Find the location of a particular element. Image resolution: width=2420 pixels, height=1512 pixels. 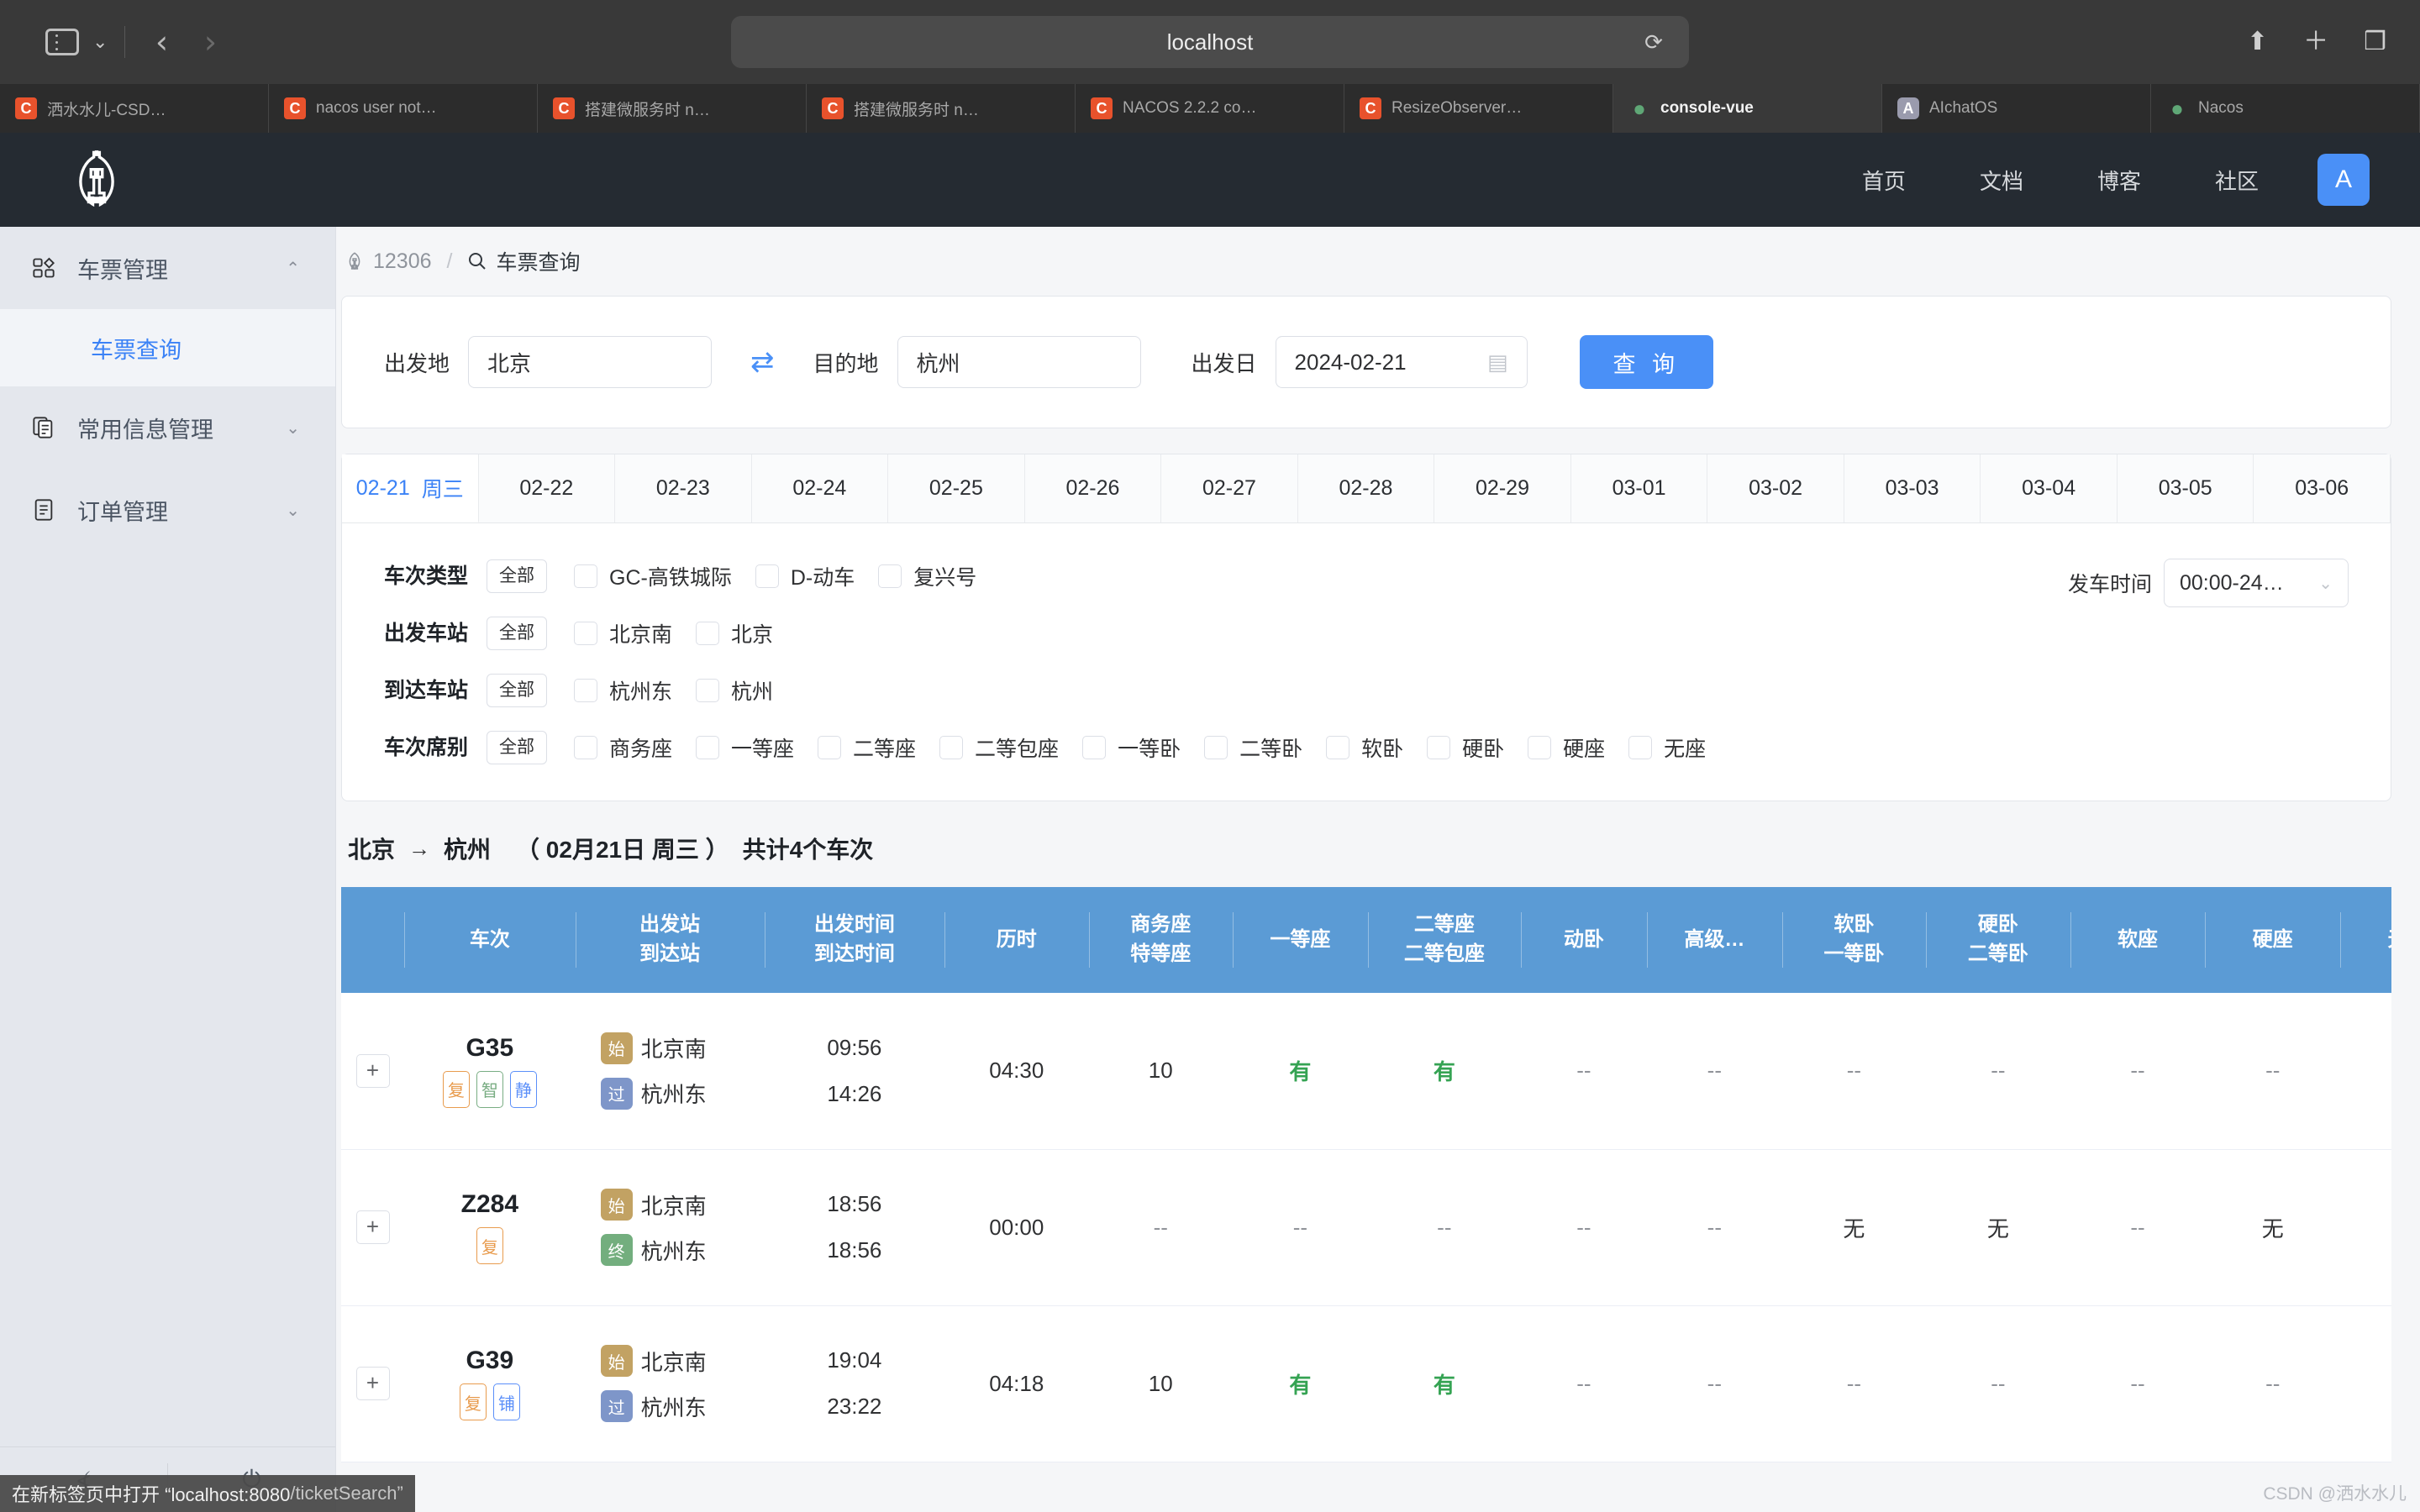

browser-tab-label: console-vue is located at coordinates (1707, 108).